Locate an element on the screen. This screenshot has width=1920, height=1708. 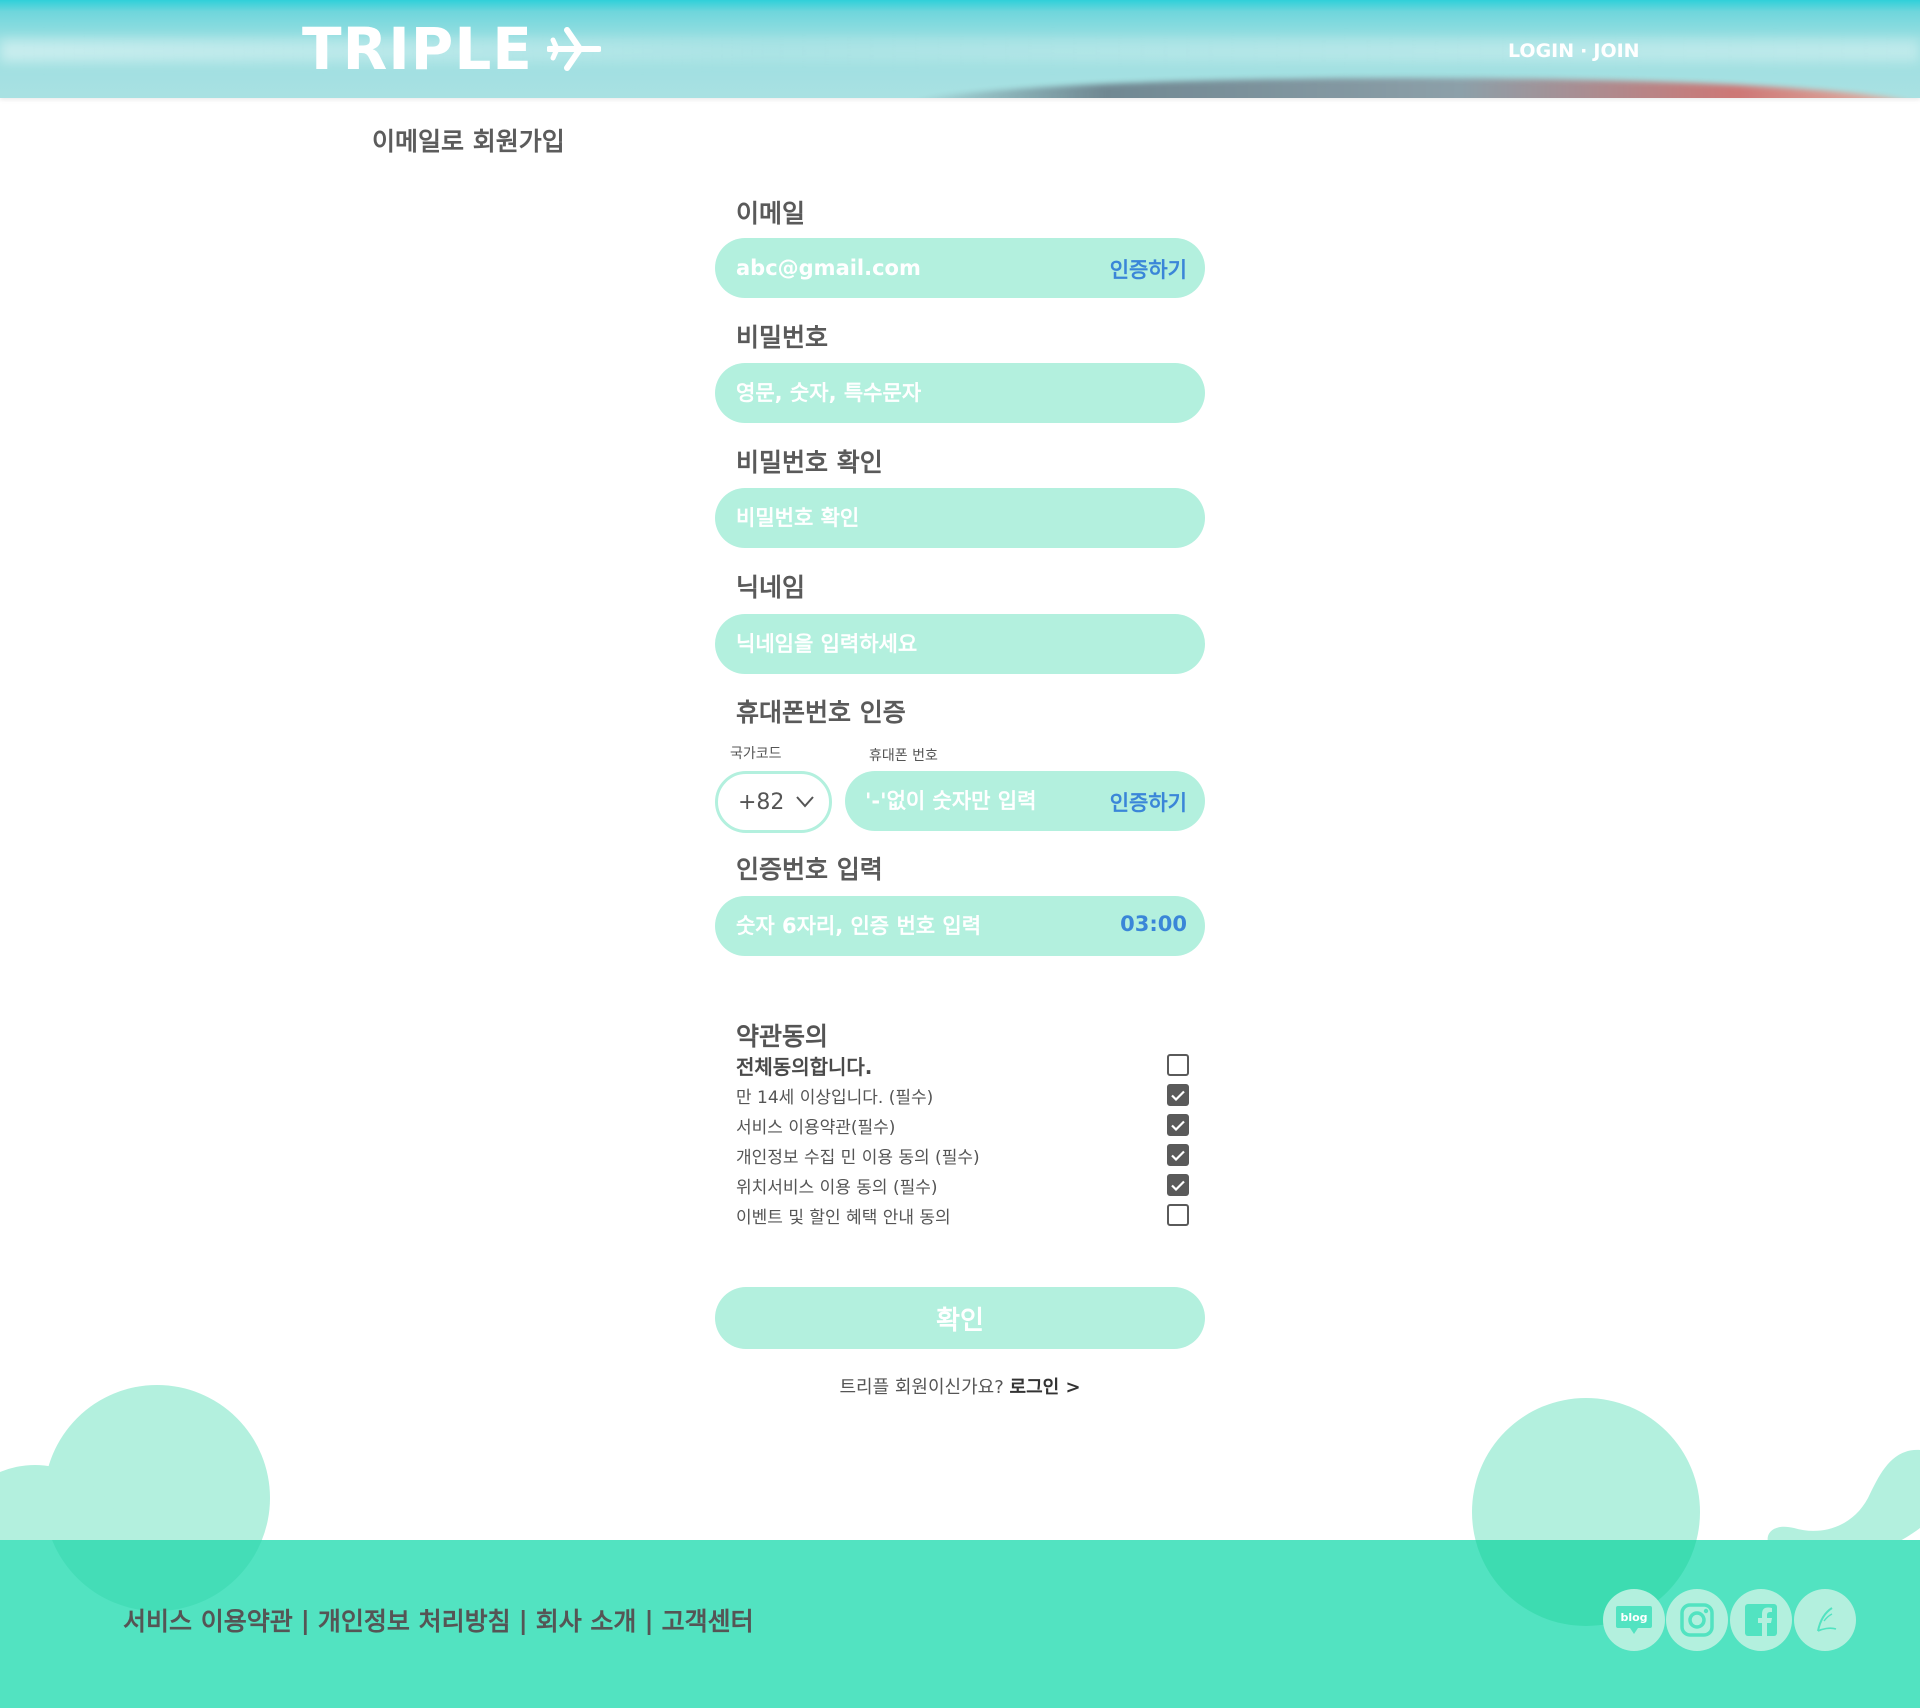
footer-link-about: 회사 소개 is located at coordinates (586, 1620).